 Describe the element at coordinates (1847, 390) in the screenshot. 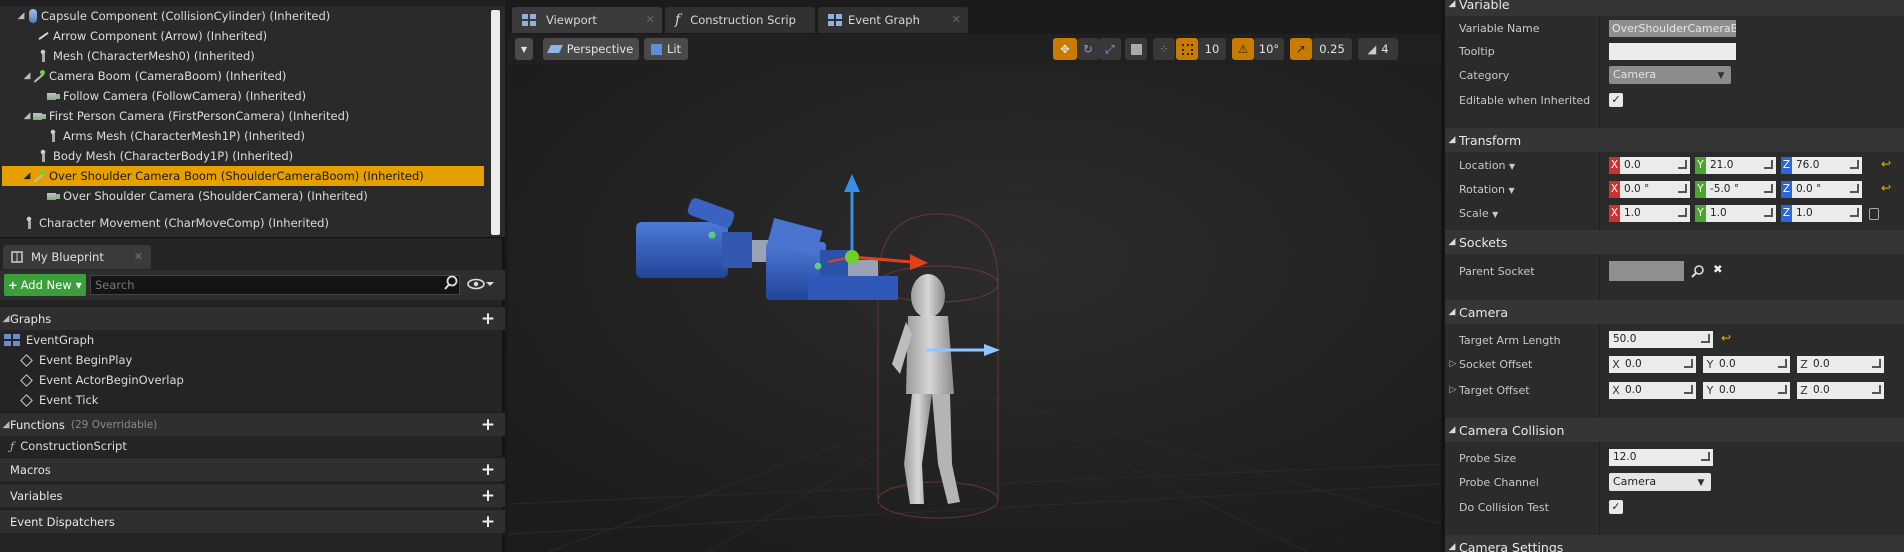

I see `target-offset-z-value: 0.0` at that location.